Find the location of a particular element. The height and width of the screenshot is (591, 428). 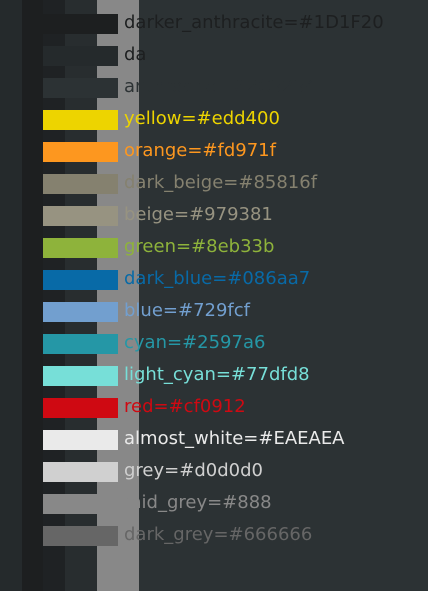

color-label: orange=#fd971f is located at coordinates (200, 150).